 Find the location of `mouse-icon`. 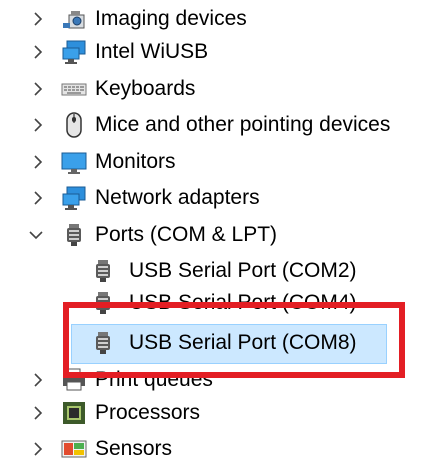

mouse-icon is located at coordinates (74, 125).